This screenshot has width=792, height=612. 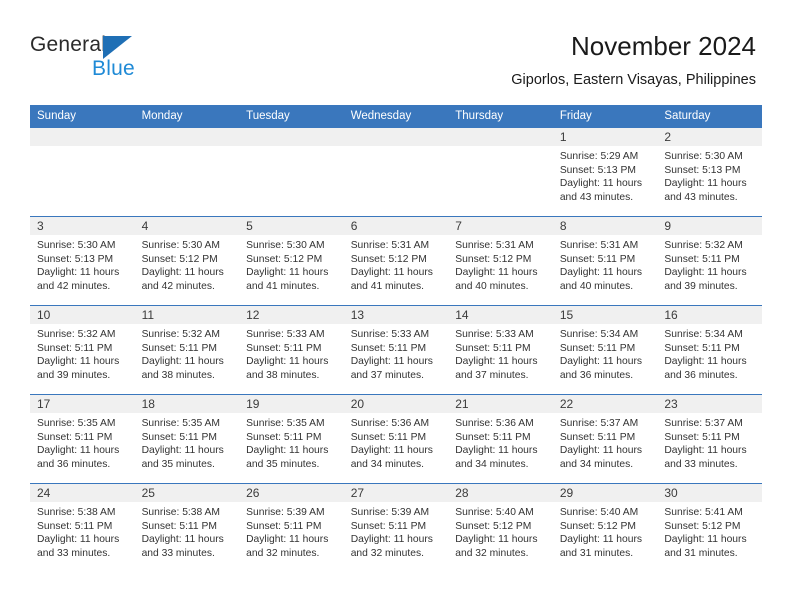 What do you see at coordinates (709, 116) in the screenshot?
I see `weekday-header-saturday: Saturday` at bounding box center [709, 116].